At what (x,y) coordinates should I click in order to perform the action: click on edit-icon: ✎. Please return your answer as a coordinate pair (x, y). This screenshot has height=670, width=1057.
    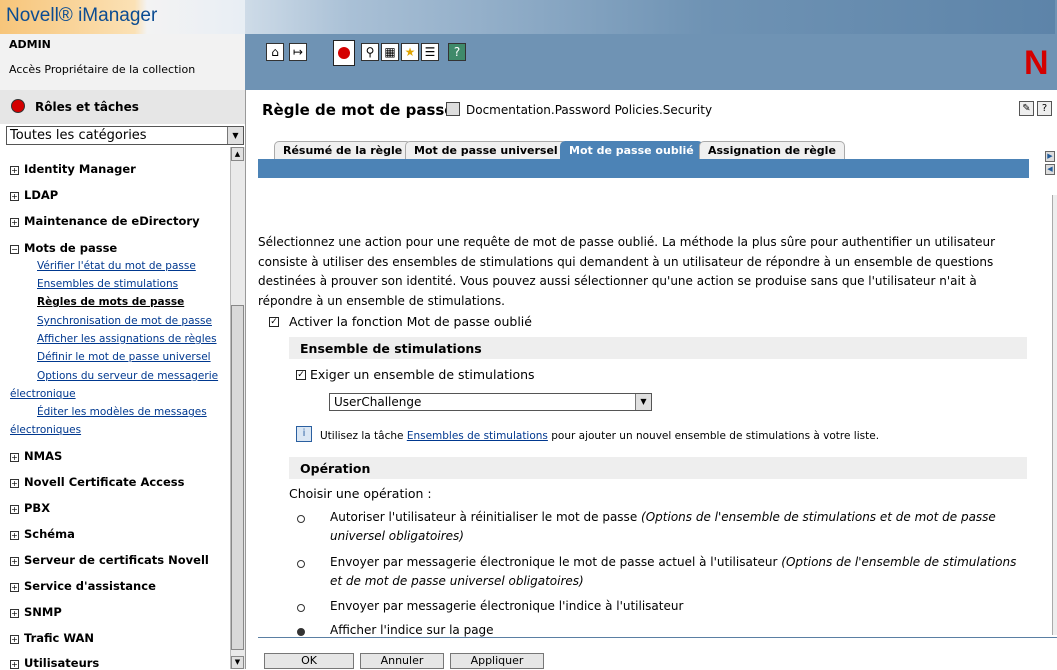
    Looking at the image, I should click on (1026, 108).